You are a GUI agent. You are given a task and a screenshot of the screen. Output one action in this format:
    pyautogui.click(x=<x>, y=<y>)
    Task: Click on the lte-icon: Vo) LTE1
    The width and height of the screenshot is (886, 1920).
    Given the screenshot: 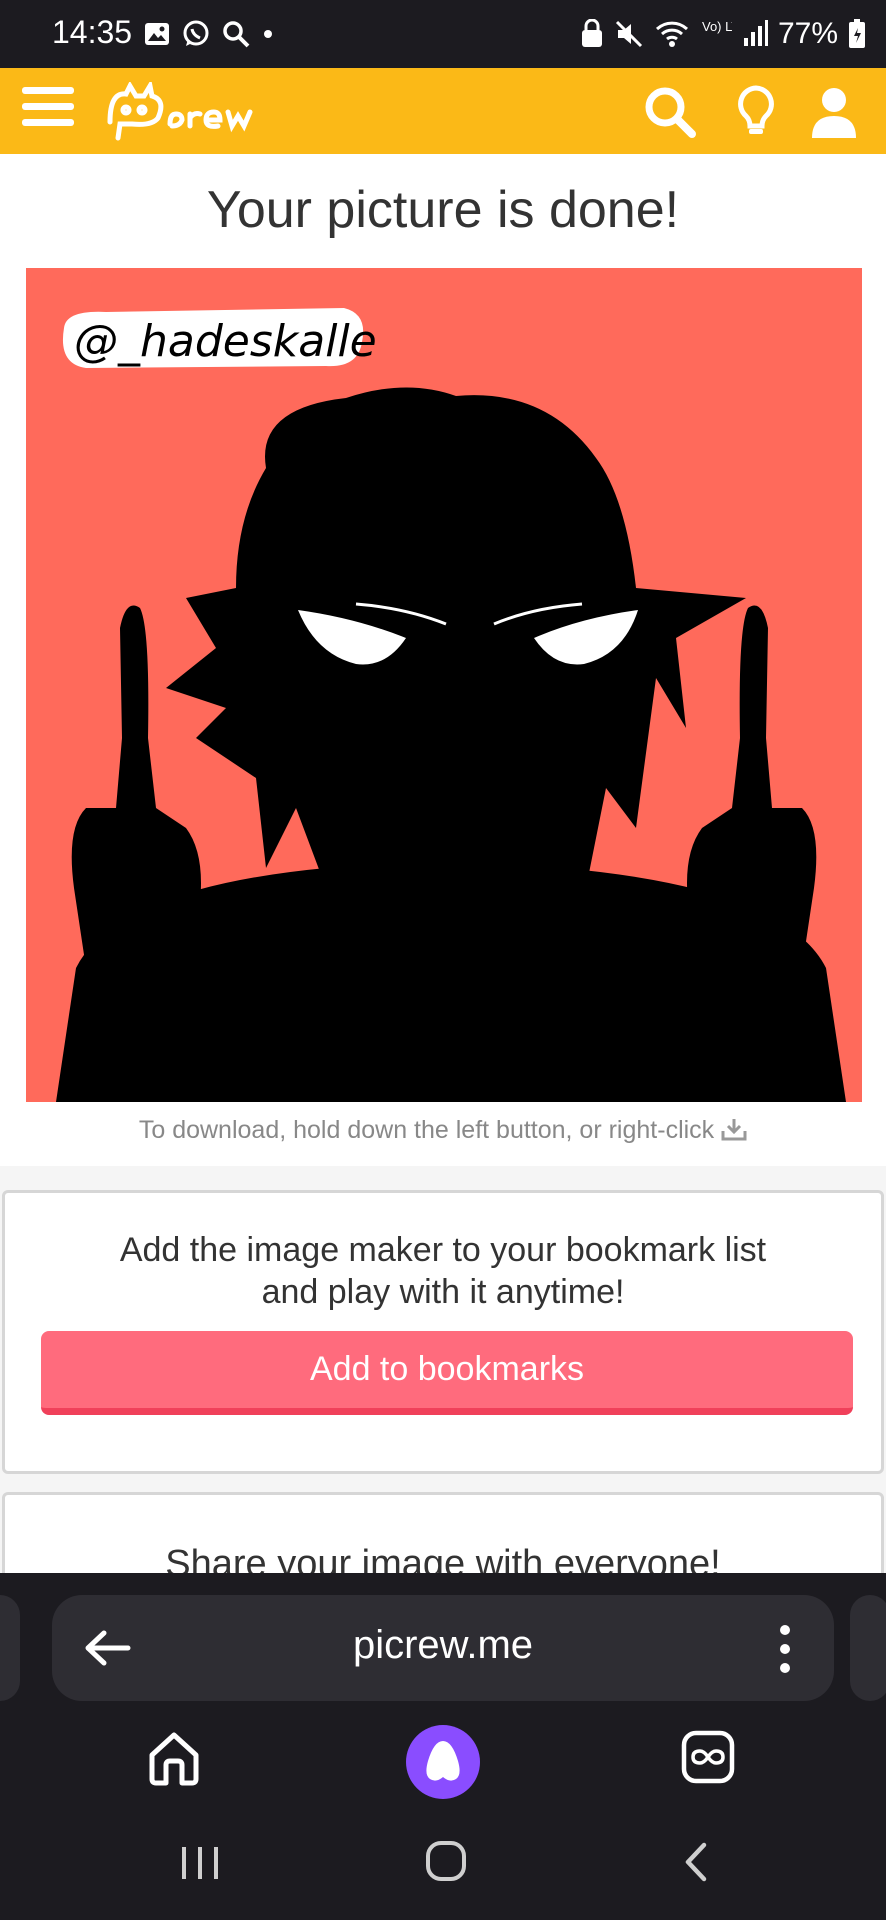 What is the action you would take?
    pyautogui.click(x=717, y=26)
    